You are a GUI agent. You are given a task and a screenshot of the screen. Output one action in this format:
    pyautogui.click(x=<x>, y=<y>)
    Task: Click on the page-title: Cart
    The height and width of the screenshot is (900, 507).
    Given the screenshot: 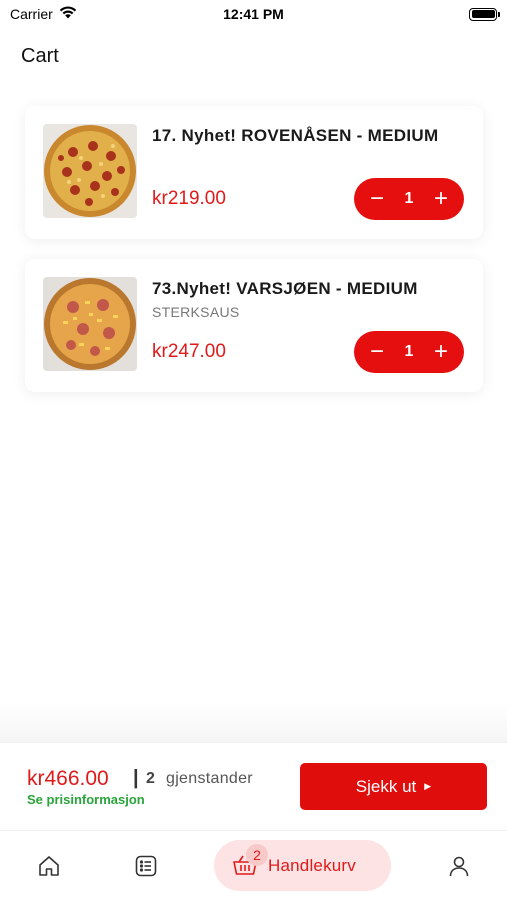 What is the action you would take?
    pyautogui.click(x=40, y=56)
    